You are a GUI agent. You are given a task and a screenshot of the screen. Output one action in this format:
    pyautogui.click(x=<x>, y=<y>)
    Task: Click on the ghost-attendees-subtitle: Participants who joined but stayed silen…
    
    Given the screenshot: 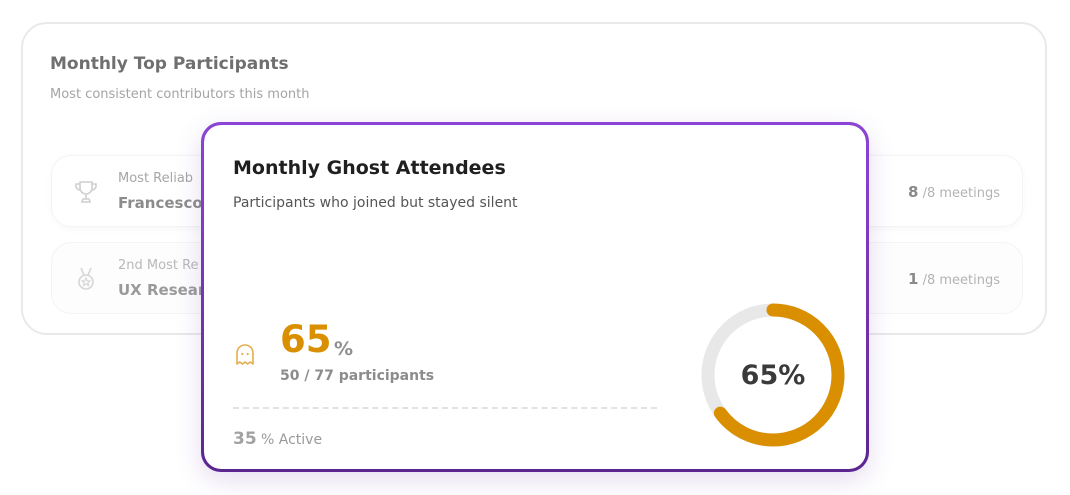 What is the action you would take?
    pyautogui.click(x=375, y=203)
    